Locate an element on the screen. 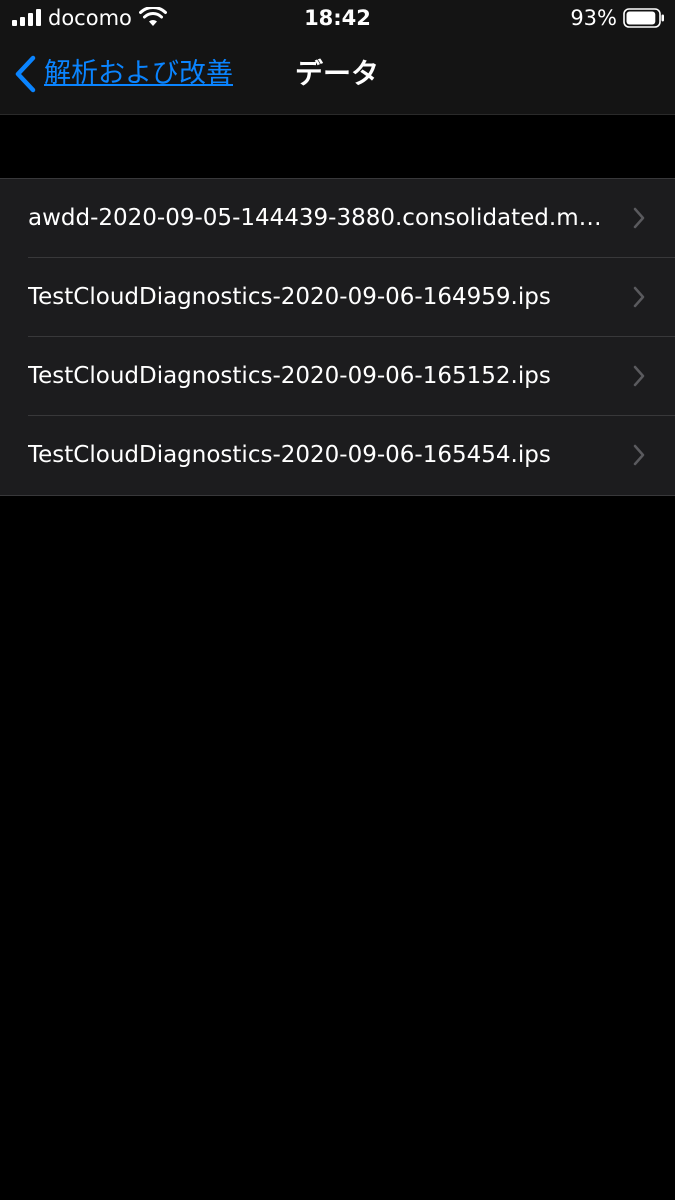 Image resolution: width=675 pixels, height=1200 pixels. navigation-bar: 解析および改善 データ is located at coordinates (337, 75).